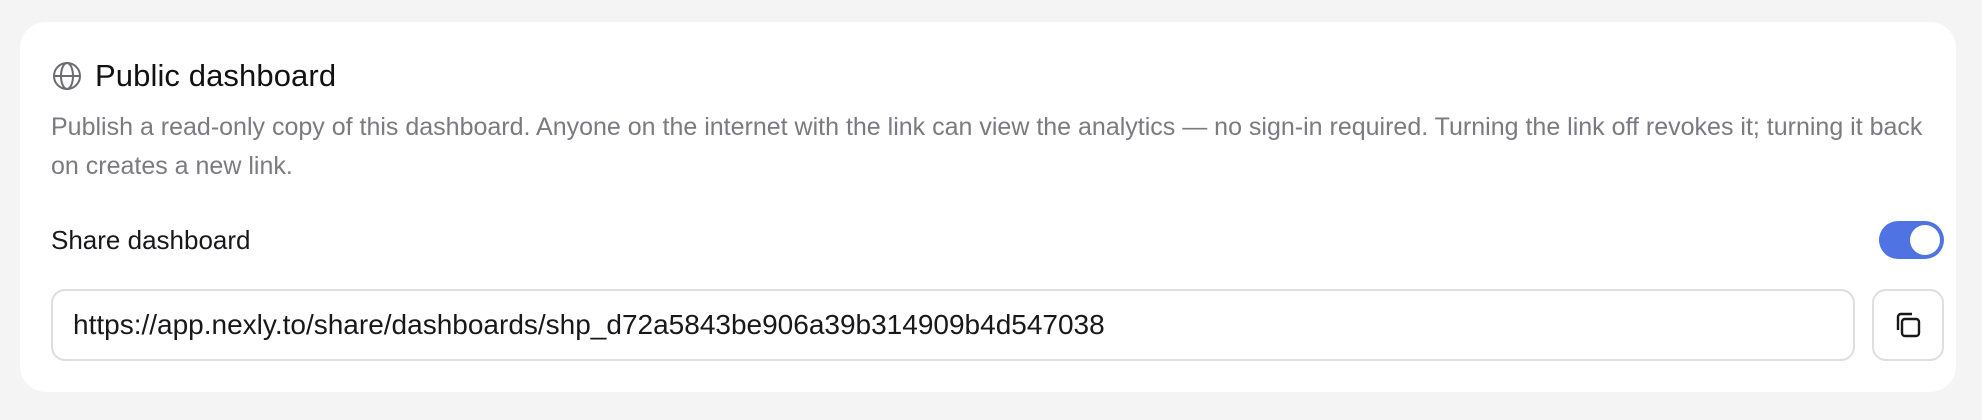 The width and height of the screenshot is (1982, 420). I want to click on section-header: Public dashboard, so click(193, 76).